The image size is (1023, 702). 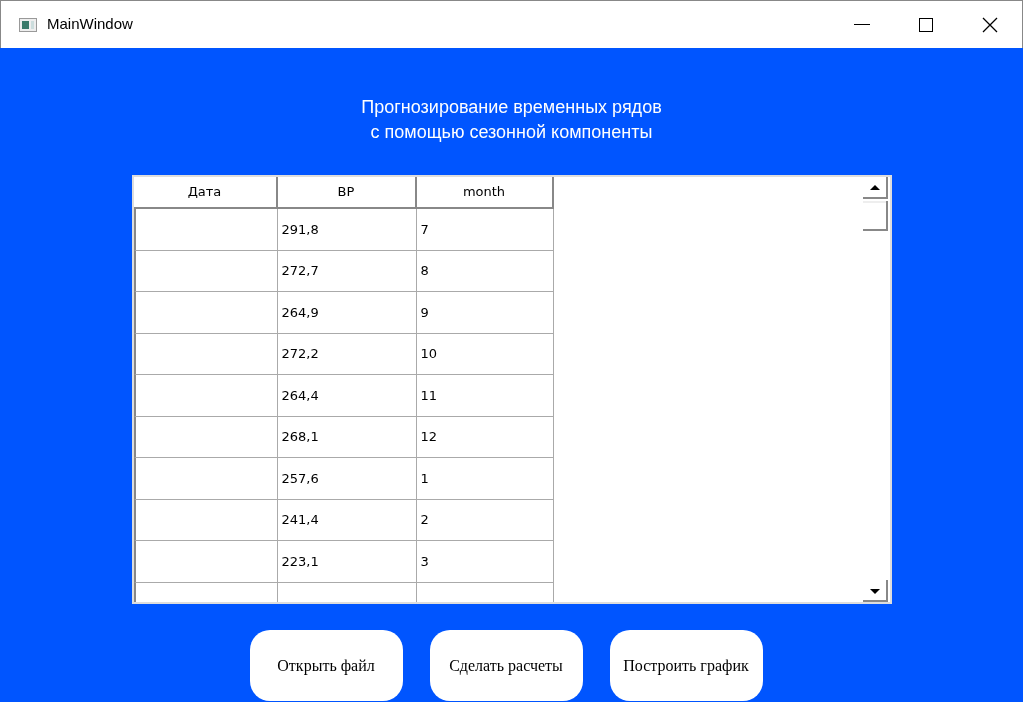 I want to click on column-header: Дата, so click(x=205, y=193).